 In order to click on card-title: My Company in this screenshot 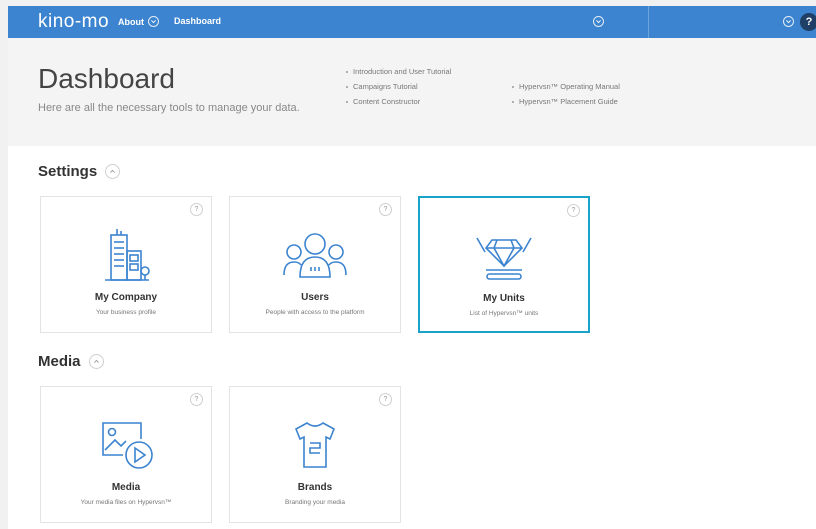, I will do `click(126, 297)`.